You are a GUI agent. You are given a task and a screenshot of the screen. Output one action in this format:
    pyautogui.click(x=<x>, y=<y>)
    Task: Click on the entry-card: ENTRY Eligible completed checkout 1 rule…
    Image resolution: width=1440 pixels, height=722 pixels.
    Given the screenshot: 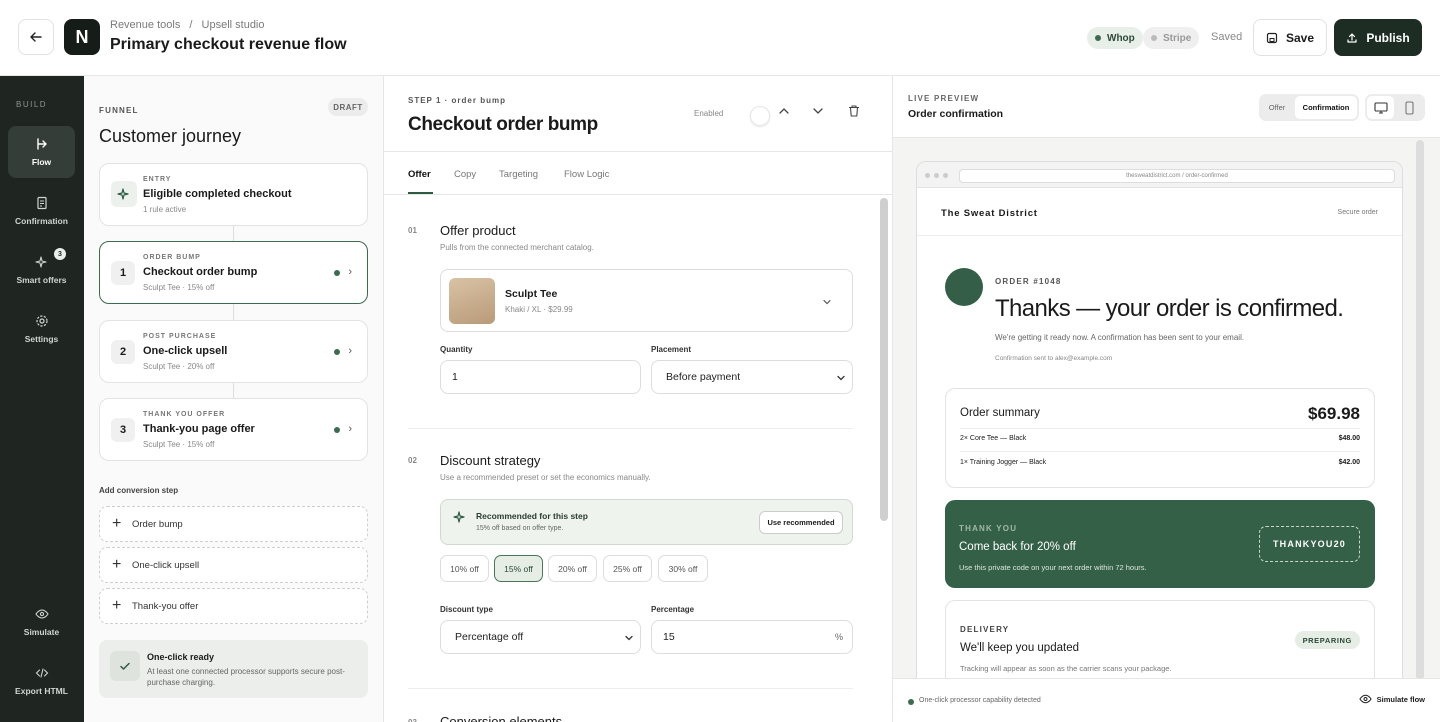 What is the action you would take?
    pyautogui.click(x=233, y=194)
    